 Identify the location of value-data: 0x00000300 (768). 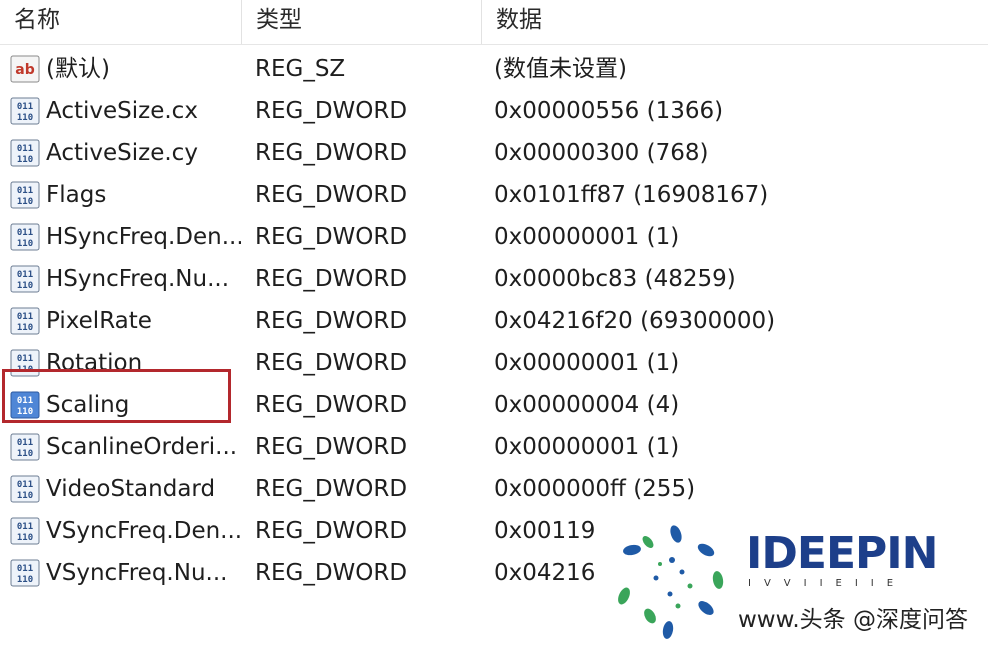
(601, 153).